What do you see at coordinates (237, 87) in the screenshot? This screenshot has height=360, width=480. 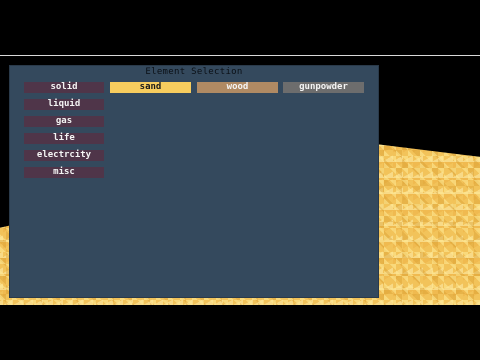 I see `element-wood-button: wood` at bounding box center [237, 87].